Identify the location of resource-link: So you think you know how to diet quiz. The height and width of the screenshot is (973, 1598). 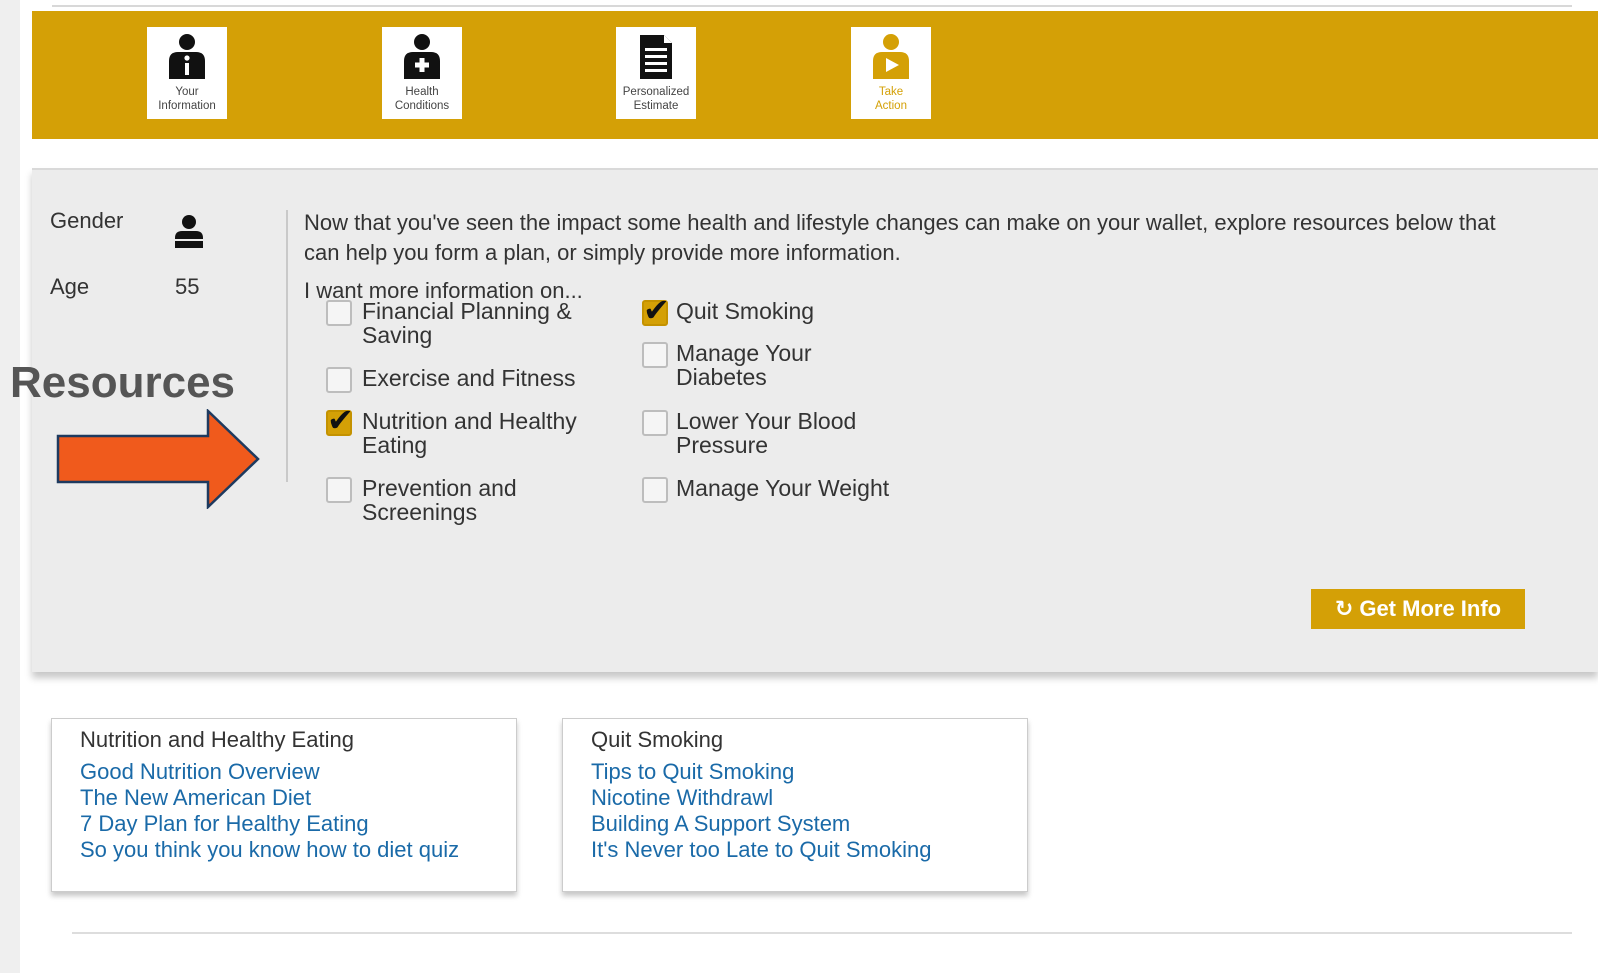
(269, 850).